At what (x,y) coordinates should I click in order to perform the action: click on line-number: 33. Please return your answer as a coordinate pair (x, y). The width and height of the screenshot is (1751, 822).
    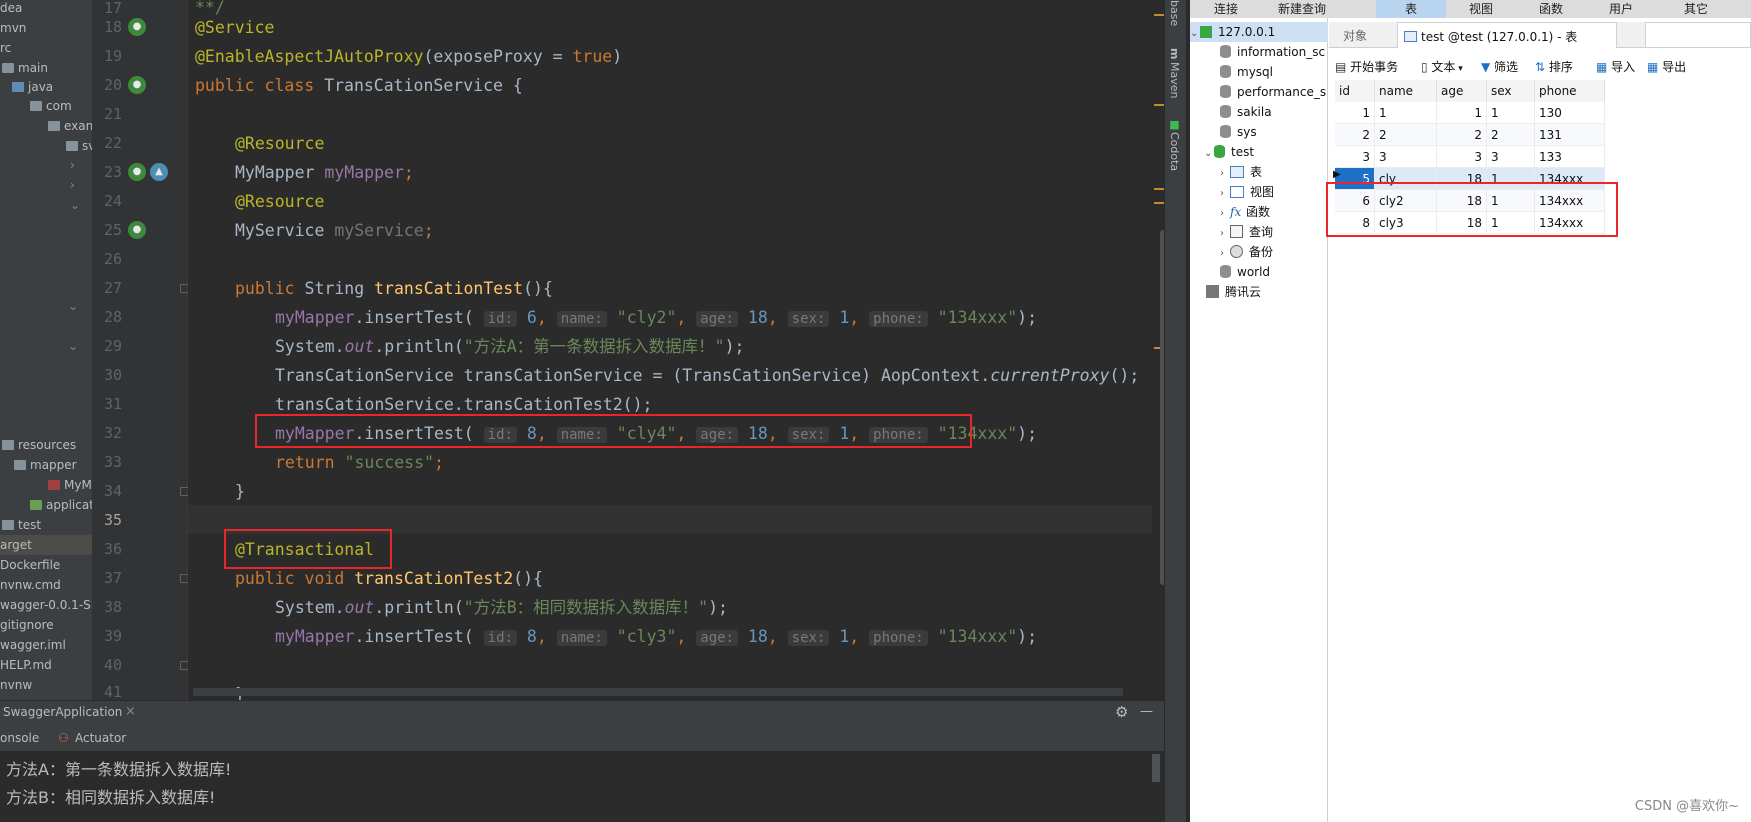
    Looking at the image, I should click on (112, 462).